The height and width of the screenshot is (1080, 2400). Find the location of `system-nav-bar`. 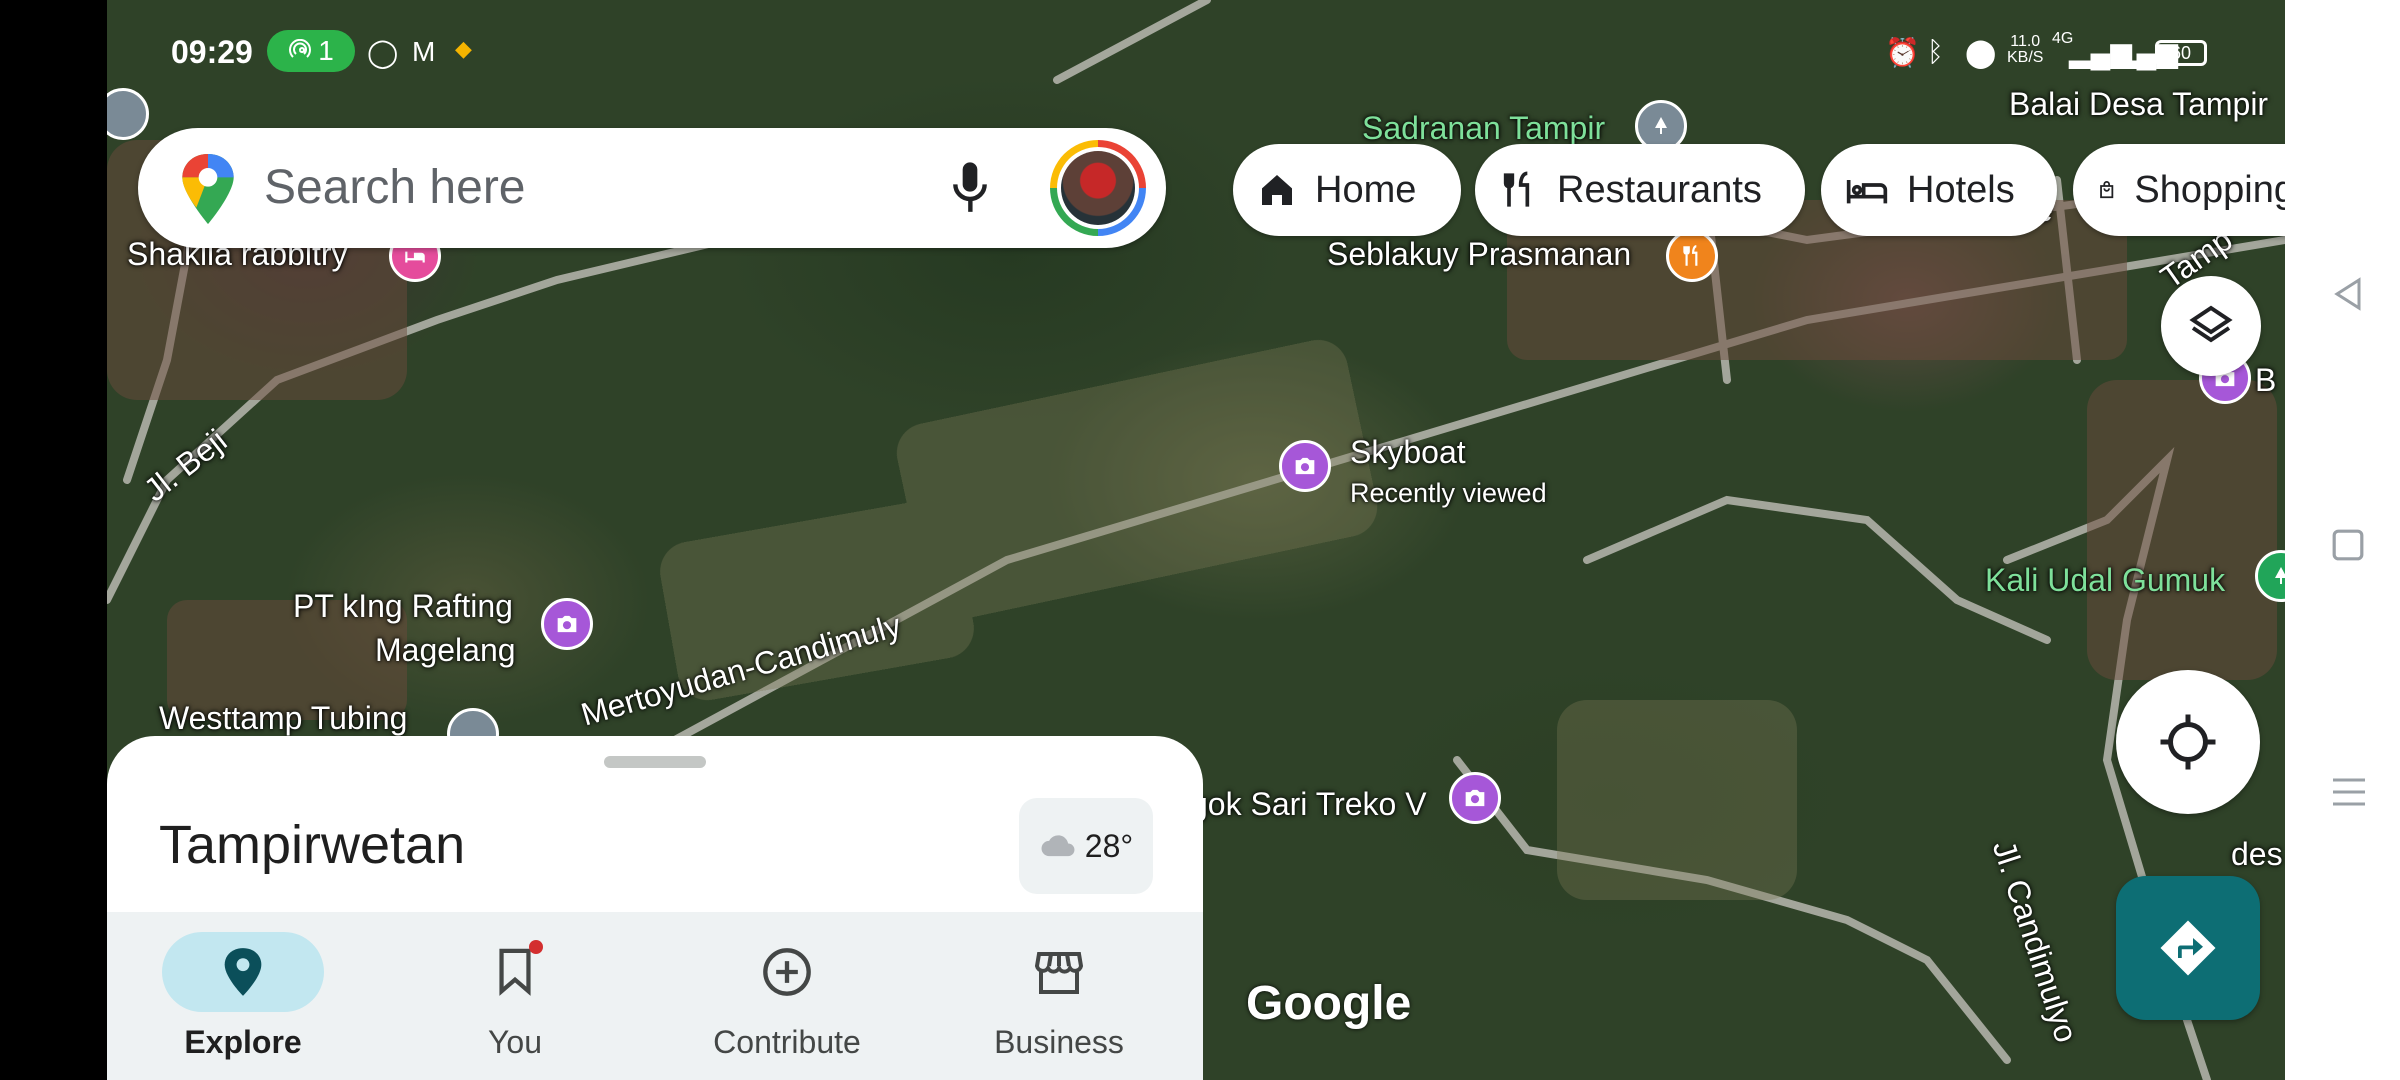

system-nav-bar is located at coordinates (2342, 540).